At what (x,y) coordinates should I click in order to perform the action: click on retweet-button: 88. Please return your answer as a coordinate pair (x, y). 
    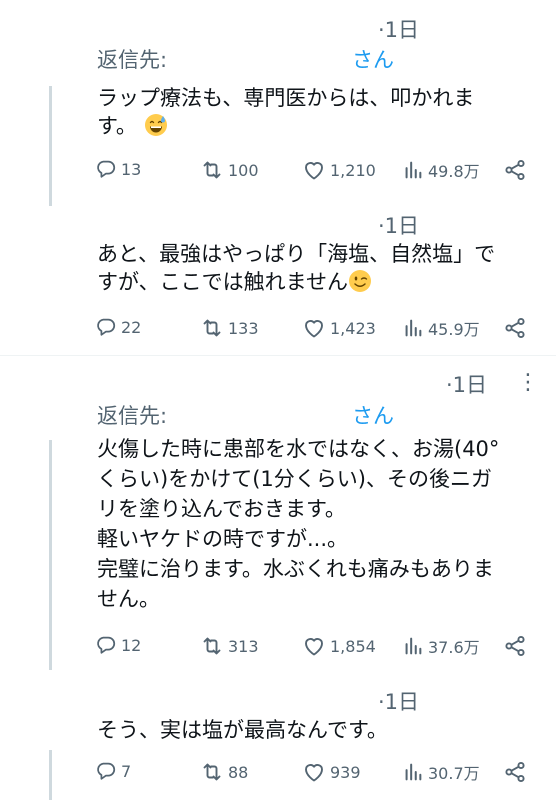
    Looking at the image, I should click on (224, 772).